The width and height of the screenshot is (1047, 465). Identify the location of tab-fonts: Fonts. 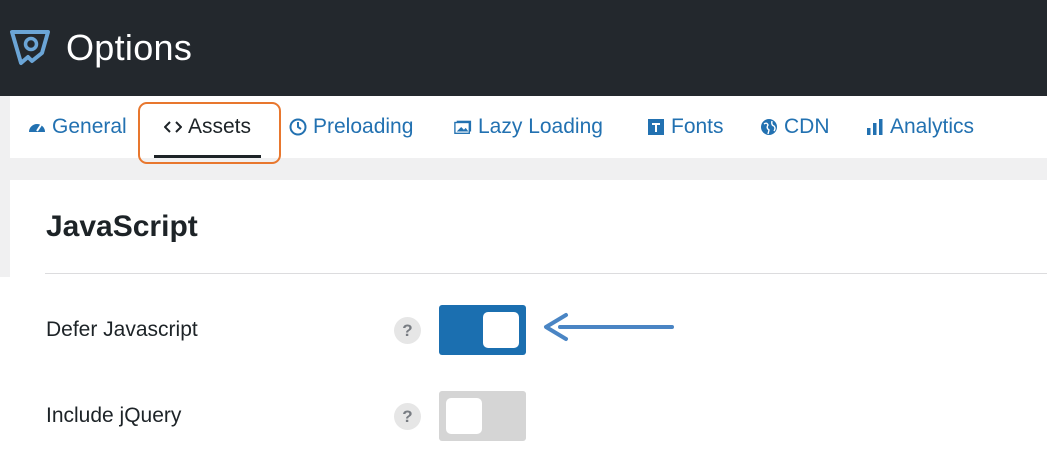
(685, 127).